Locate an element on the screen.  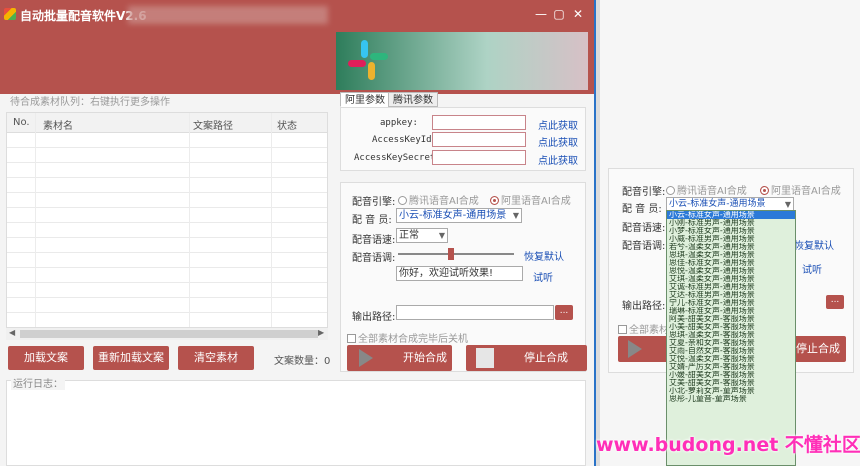
speaker-option: 思彤-儿童音-童声场景 is located at coordinates (731, 399).